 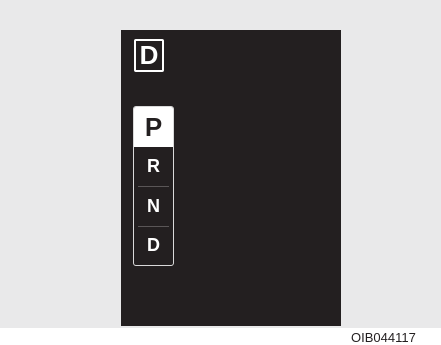 What do you see at coordinates (149, 55) in the screenshot?
I see `current-gear-indicator: D` at bounding box center [149, 55].